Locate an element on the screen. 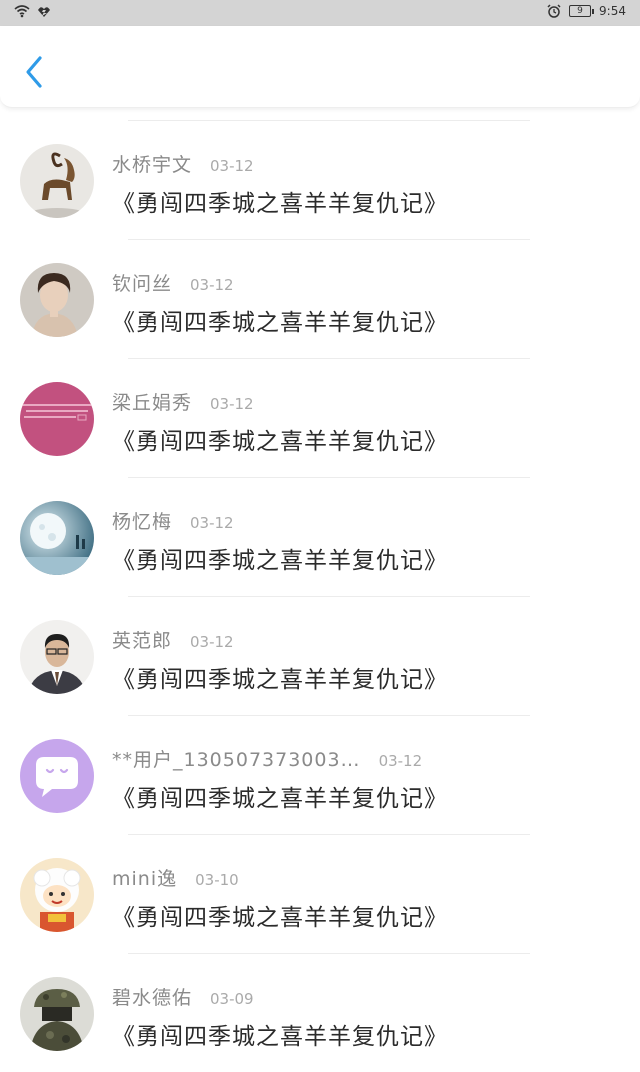  list-item: 碧水德佑 03-09 《勇闯四季城之喜羊羊复仇记》 is located at coordinates (320, 1012).